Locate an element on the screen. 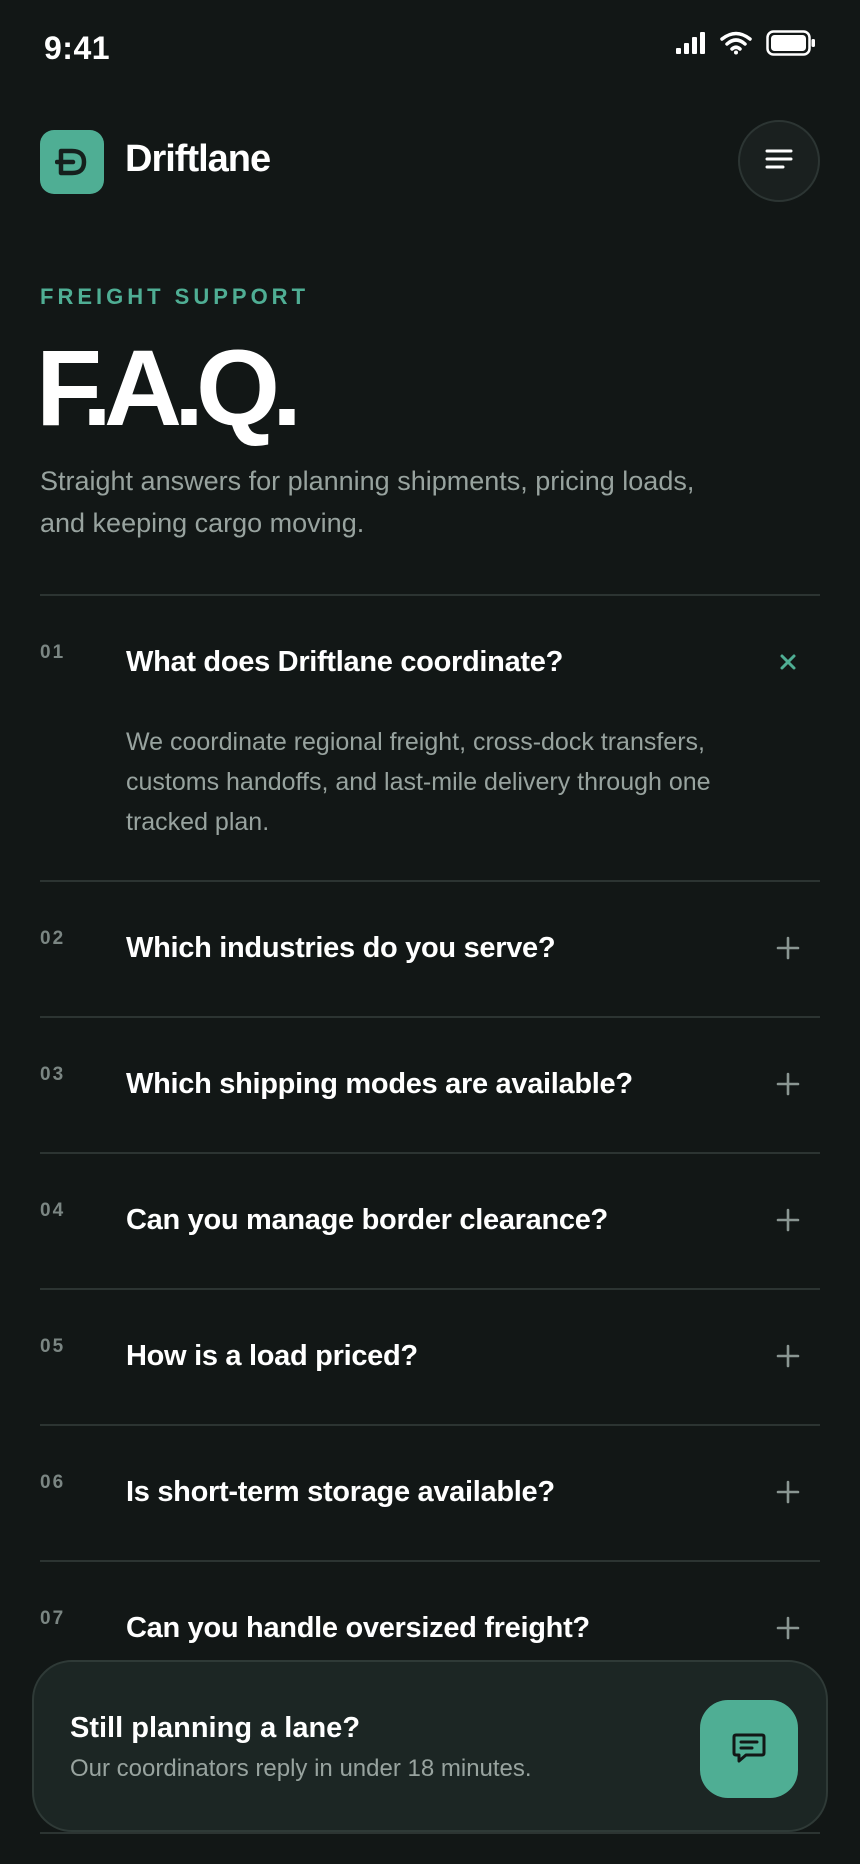 This screenshot has height=1864, width=860. menu-icon is located at coordinates (779, 161).